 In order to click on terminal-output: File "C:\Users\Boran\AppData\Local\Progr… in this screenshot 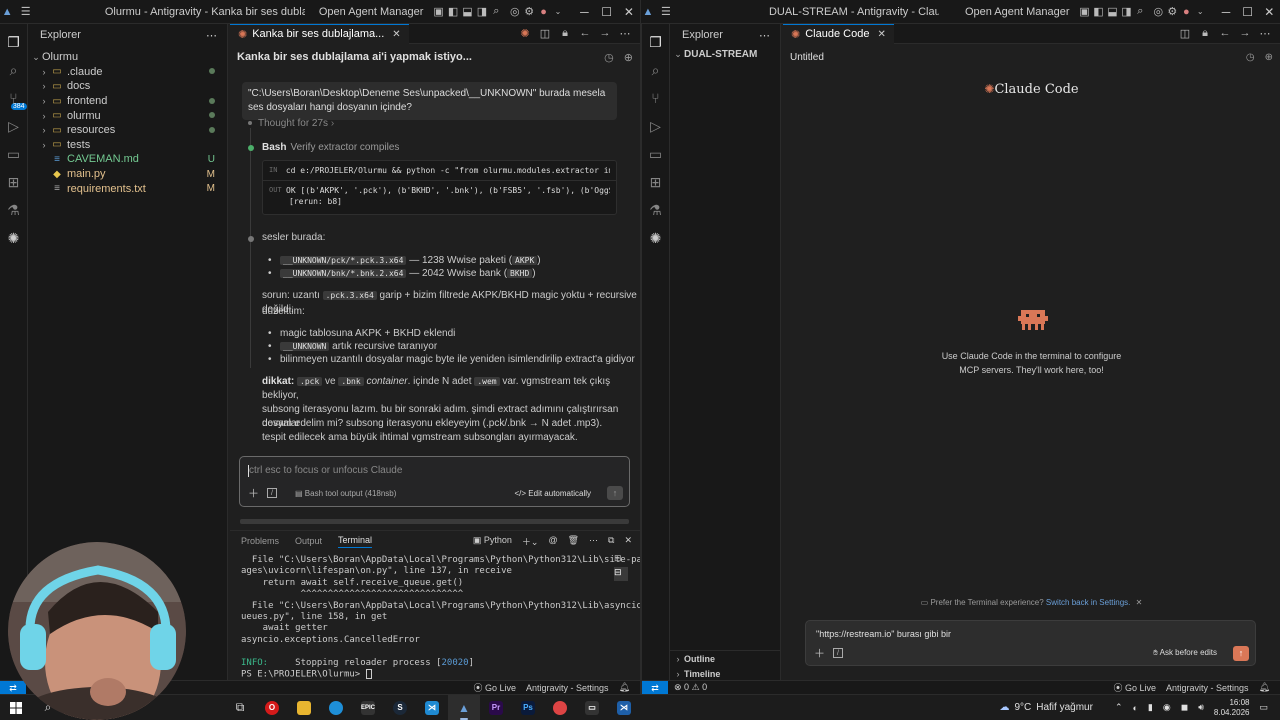, I will do `click(447, 618)`.